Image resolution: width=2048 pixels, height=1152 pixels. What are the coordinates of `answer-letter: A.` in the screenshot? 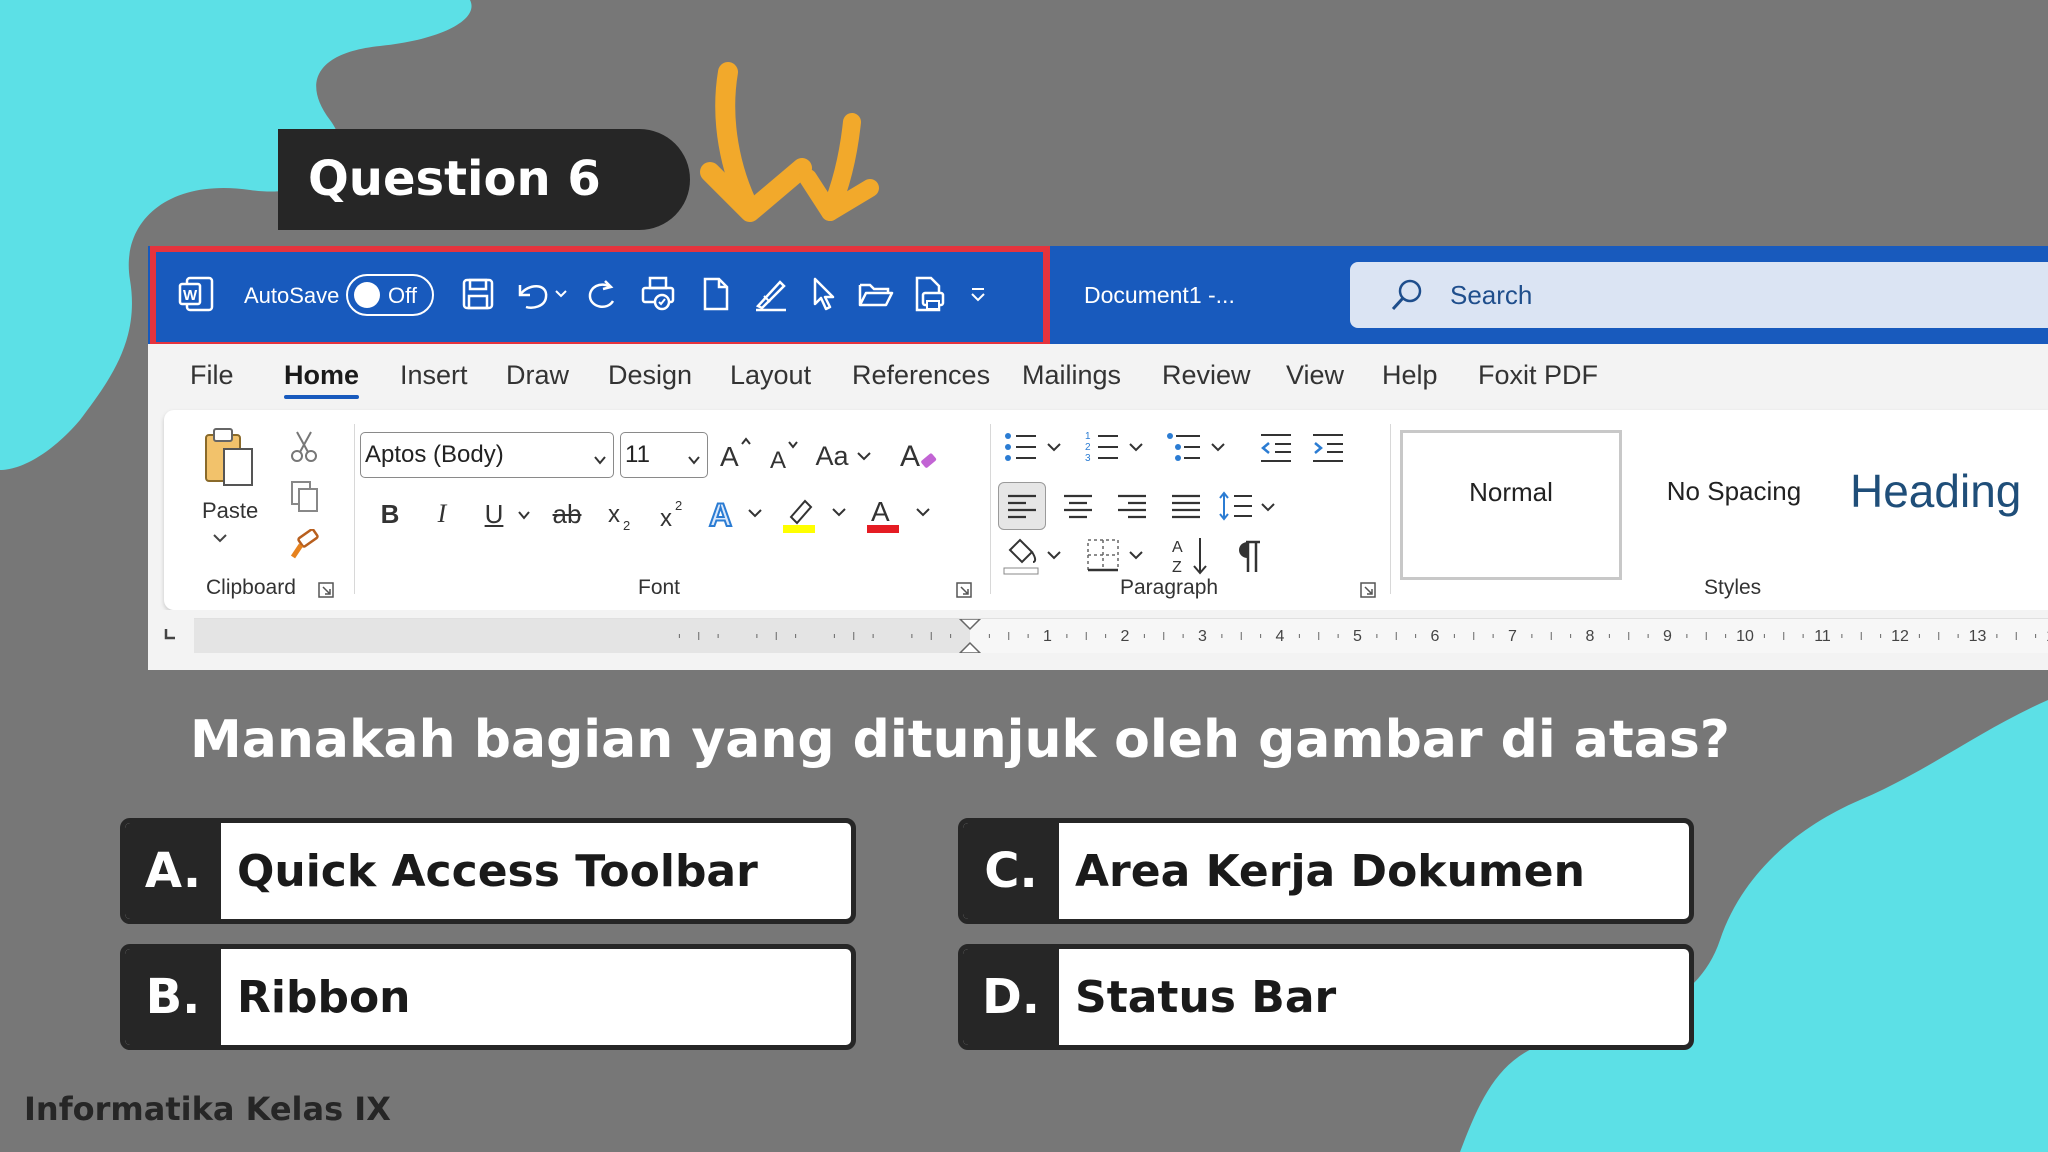 It's located at (173, 871).